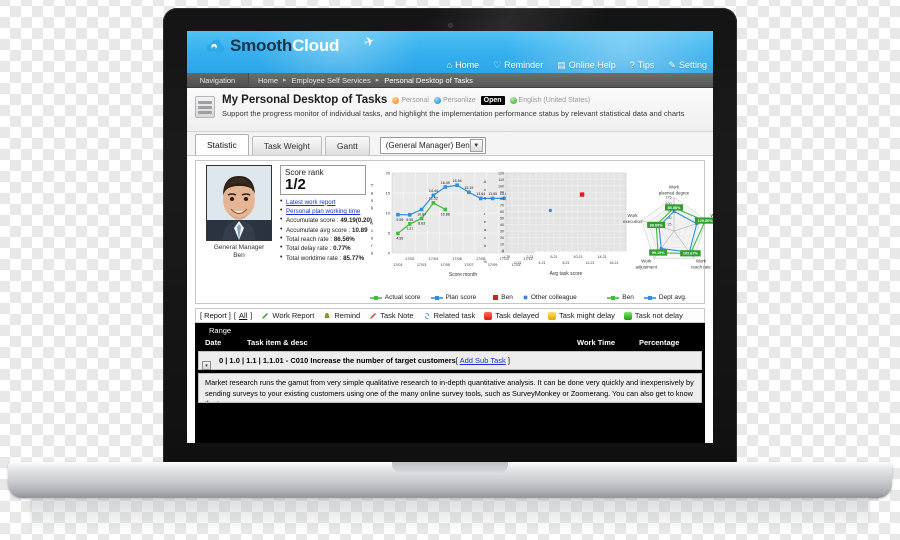 This screenshot has height=540, width=900. What do you see at coordinates (377, 80) in the screenshot?
I see `chevron-right-icon-2: ▸` at bounding box center [377, 80].